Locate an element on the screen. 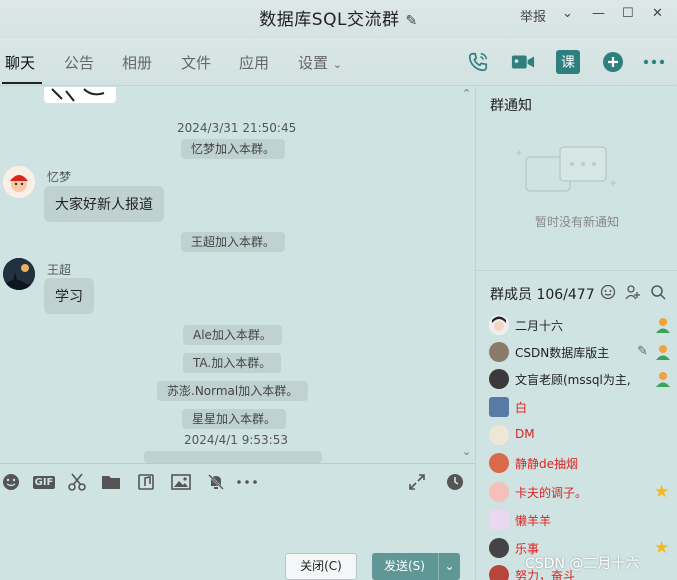  system-message: 苏澎.Normal加入本群。 is located at coordinates (233, 391).